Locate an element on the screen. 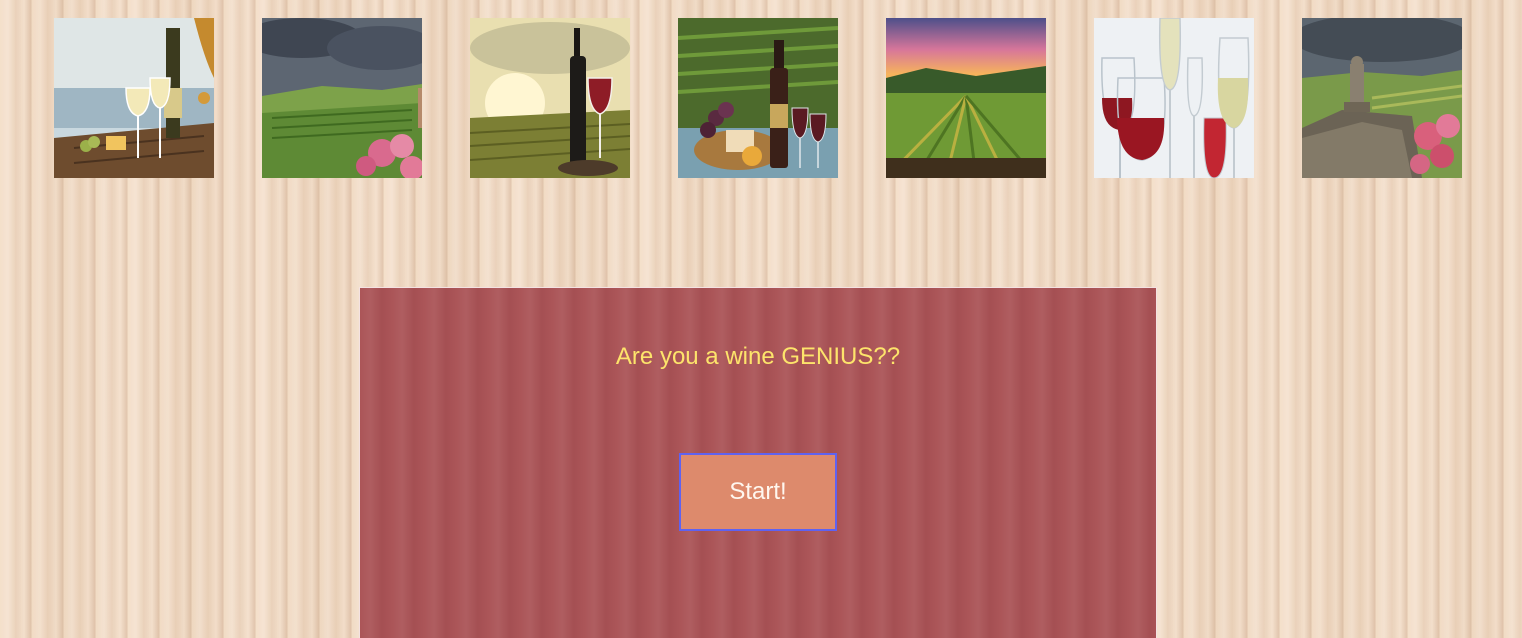  stone-terrace-photo is located at coordinates (1382, 98).